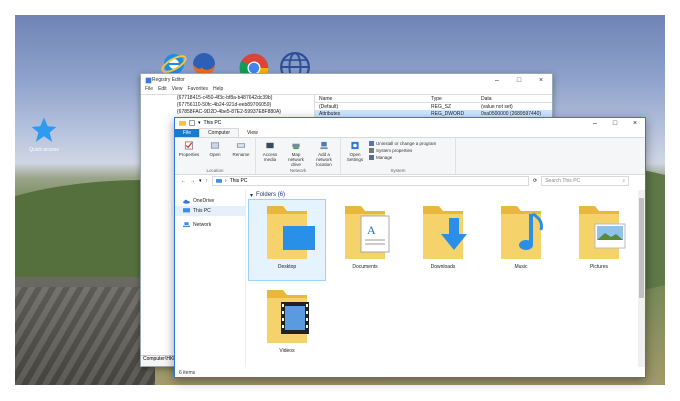  I want to click on tree-item: {67858FAC-9D2D-4be5-87E2-59937E8F880A}, so click(227, 112).